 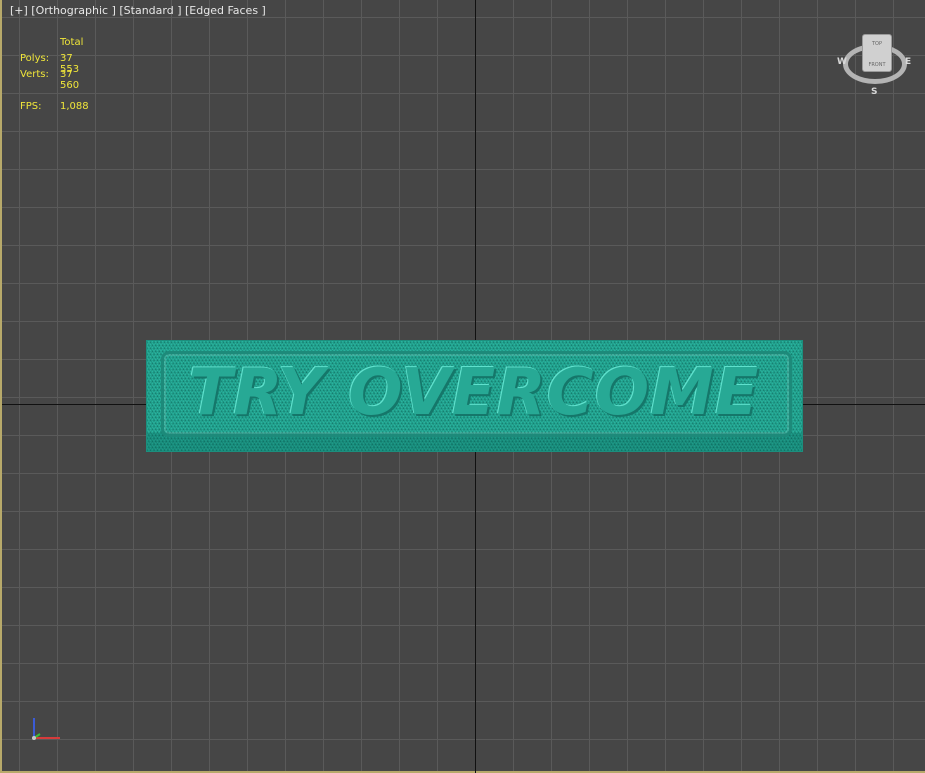 I want to click on viewcube-top-face: TOP, so click(x=877, y=44).